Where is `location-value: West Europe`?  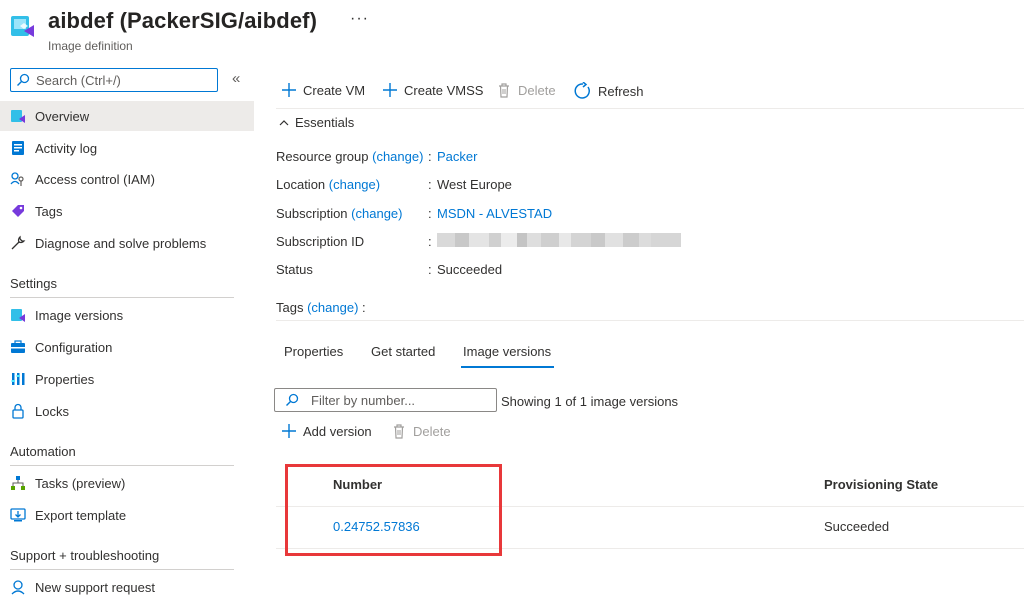 location-value: West Europe is located at coordinates (474, 184).